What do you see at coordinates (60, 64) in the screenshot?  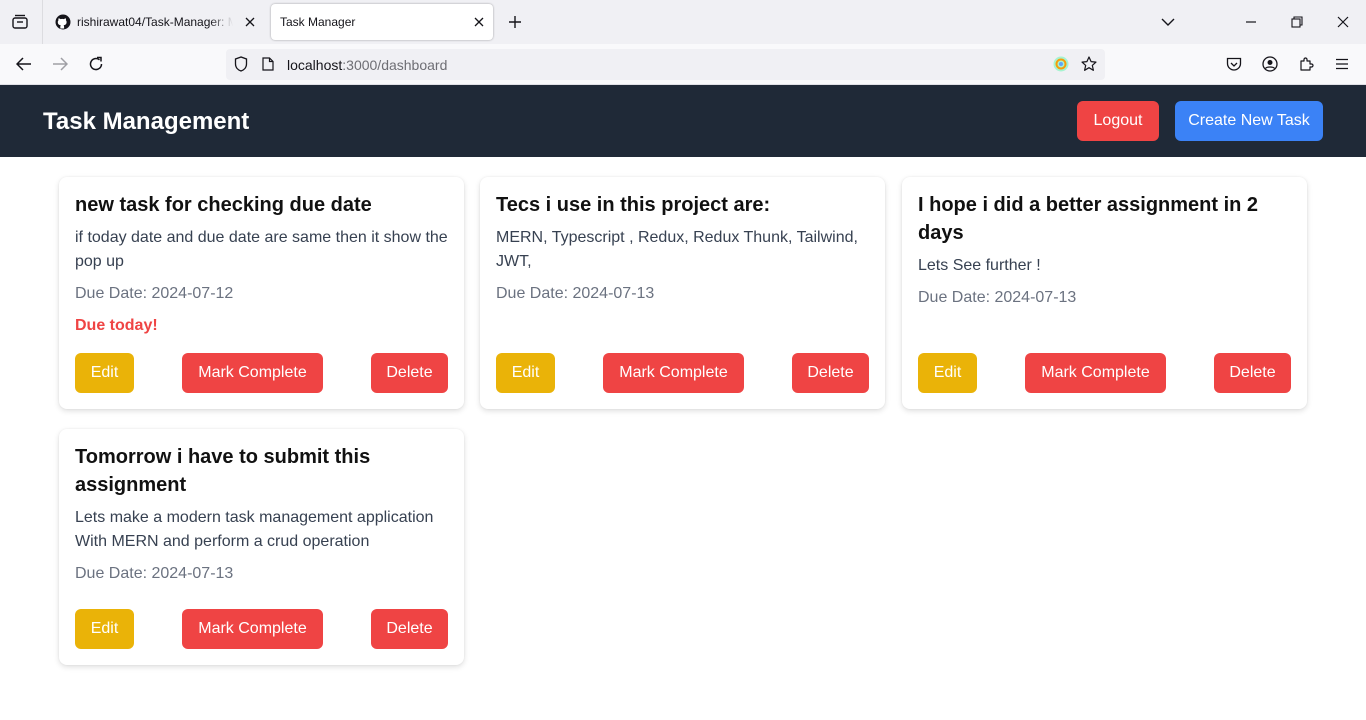 I see `forward-icon` at bounding box center [60, 64].